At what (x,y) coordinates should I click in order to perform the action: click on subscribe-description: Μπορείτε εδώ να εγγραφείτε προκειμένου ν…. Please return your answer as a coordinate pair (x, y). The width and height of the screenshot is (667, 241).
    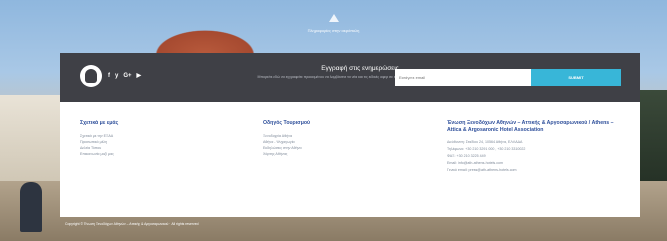
    Looking at the image, I should click on (330, 77).